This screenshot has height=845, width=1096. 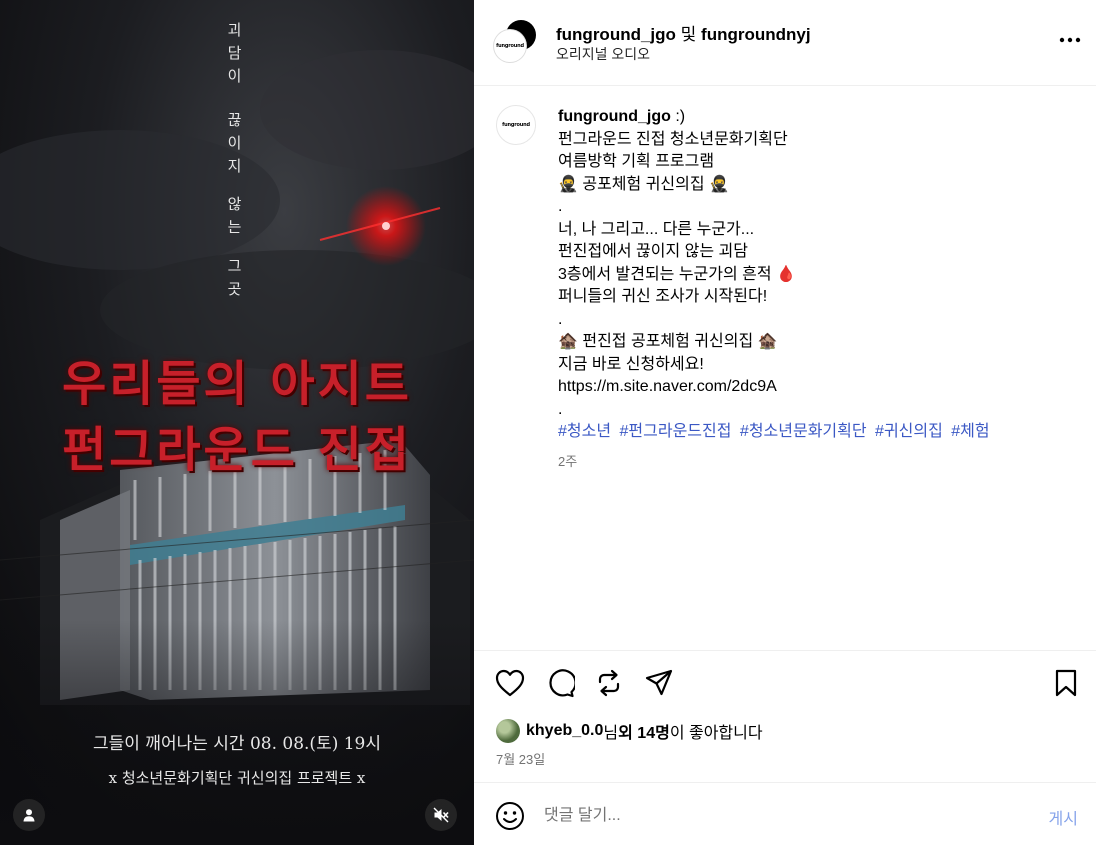 I want to click on caption-line: 🥷 공포체험 귀신의집 🥷, so click(x=643, y=184).